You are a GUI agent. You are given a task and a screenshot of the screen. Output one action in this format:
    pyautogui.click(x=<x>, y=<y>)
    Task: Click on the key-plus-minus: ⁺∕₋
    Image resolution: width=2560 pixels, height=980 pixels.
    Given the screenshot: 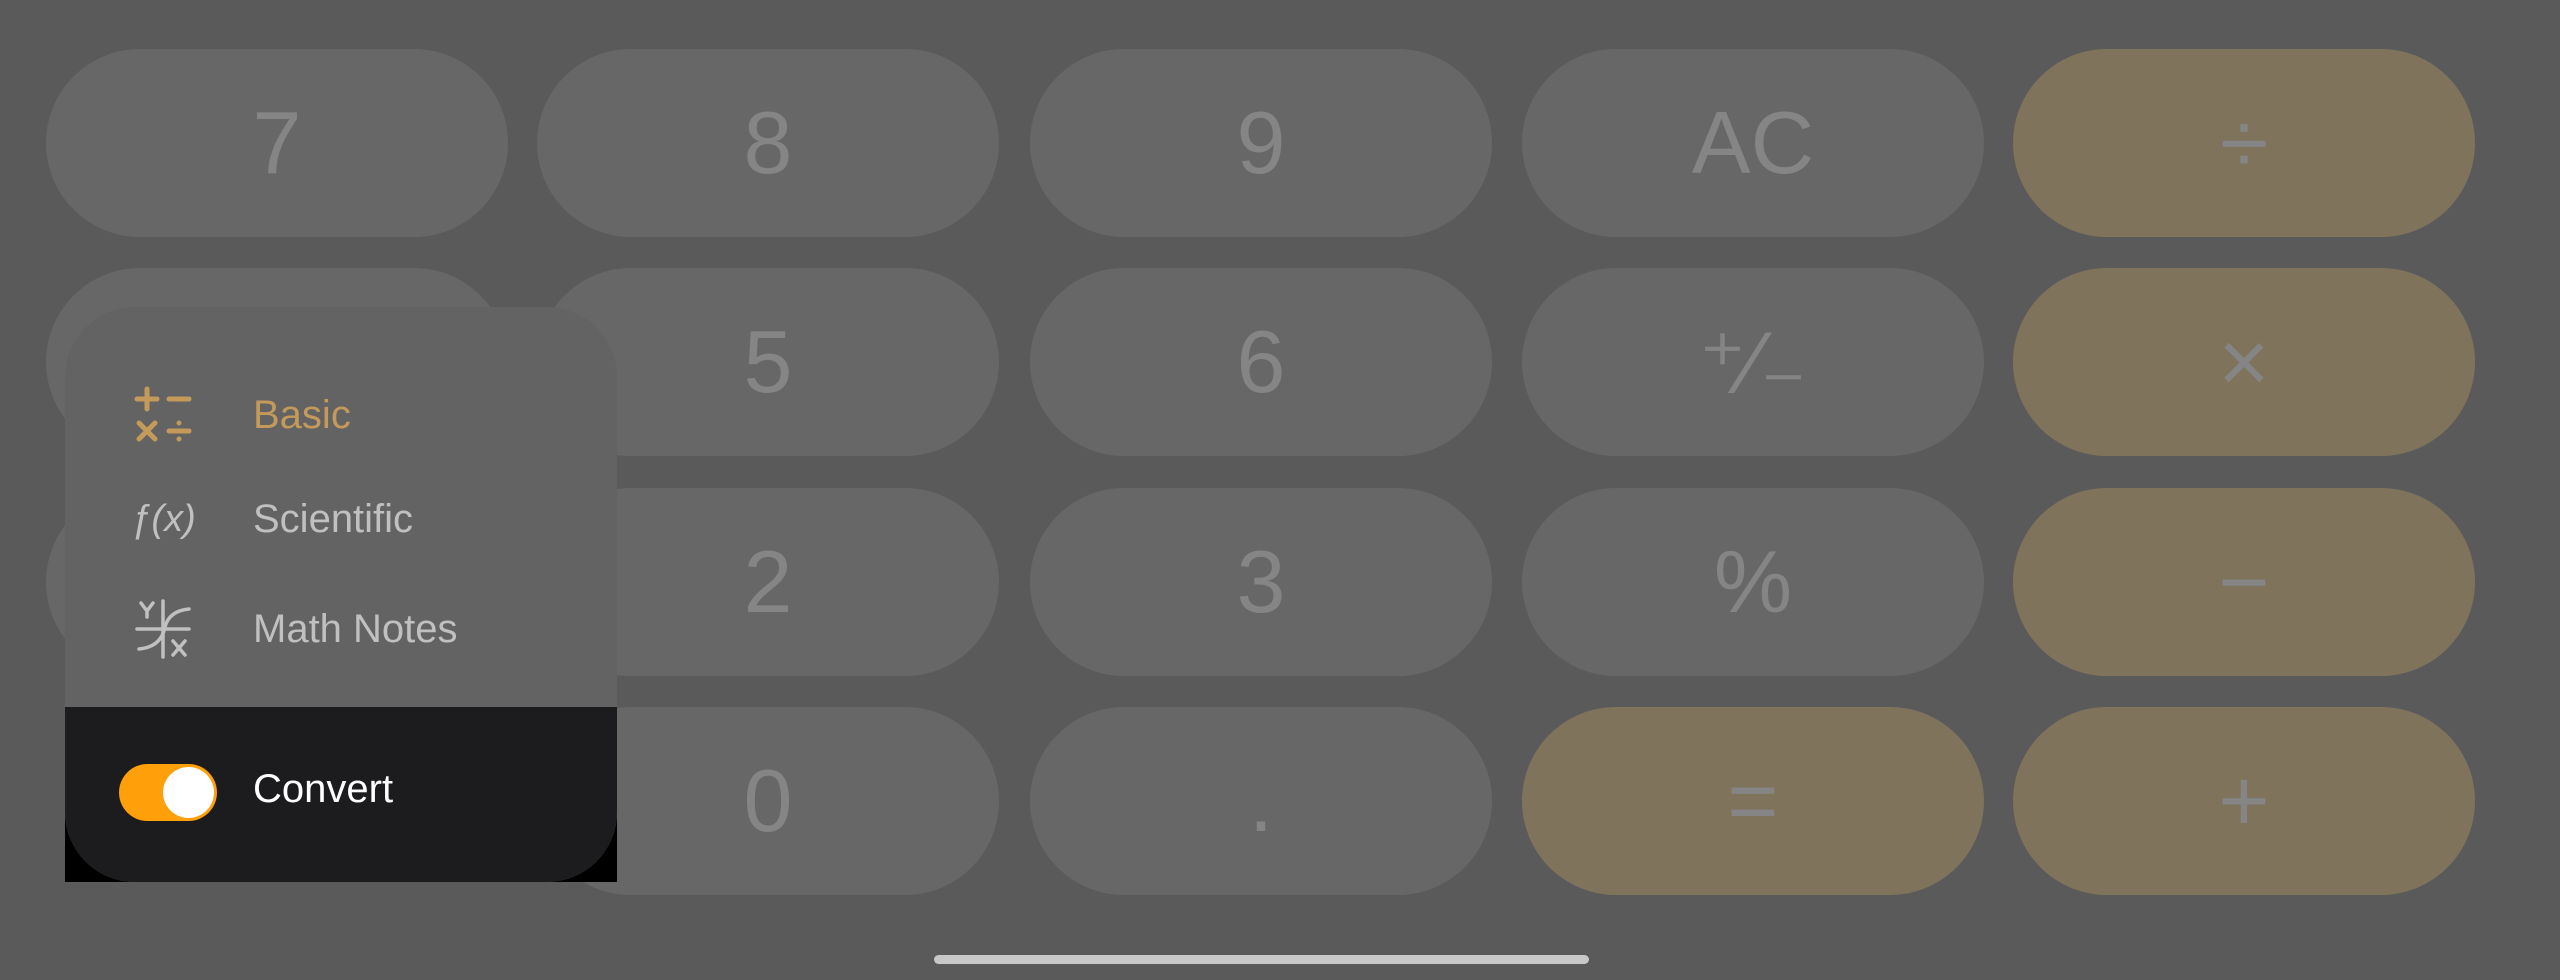 What is the action you would take?
    pyautogui.click(x=1753, y=362)
    